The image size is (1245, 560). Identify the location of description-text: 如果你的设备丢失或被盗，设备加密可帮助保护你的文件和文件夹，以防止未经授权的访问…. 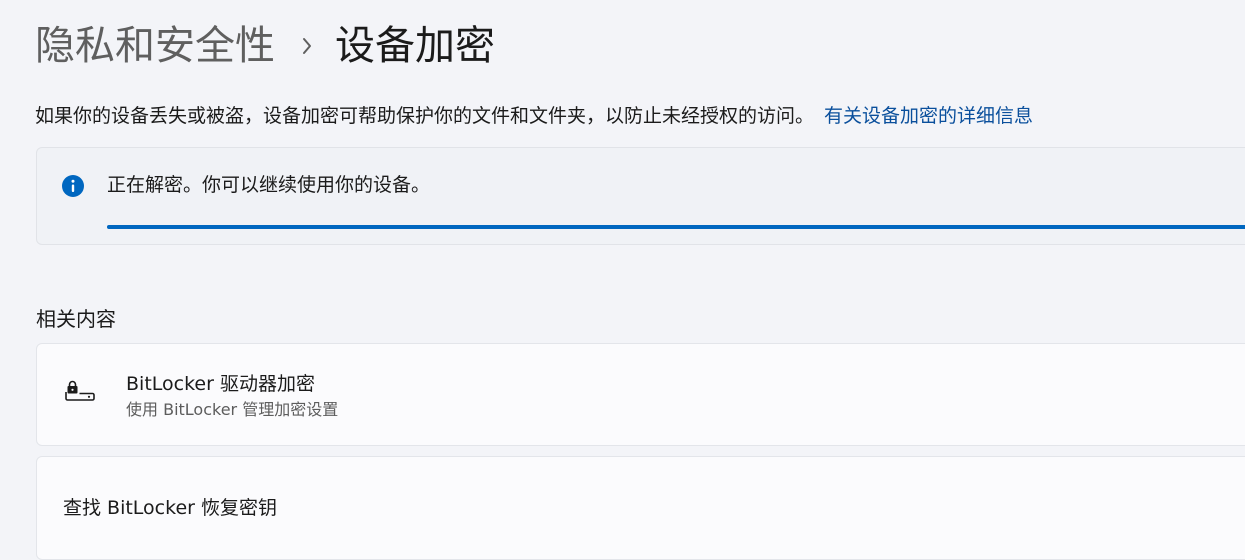
(425, 116).